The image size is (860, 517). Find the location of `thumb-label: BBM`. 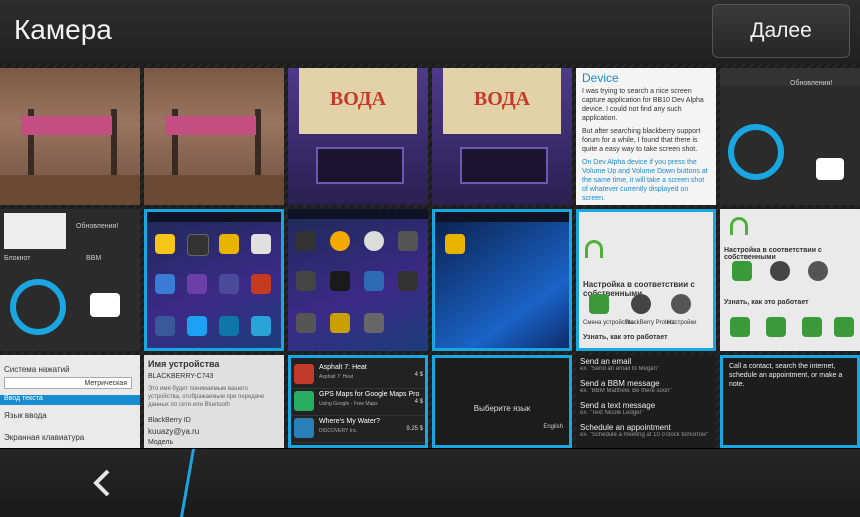

thumb-label: BBM is located at coordinates (94, 258).